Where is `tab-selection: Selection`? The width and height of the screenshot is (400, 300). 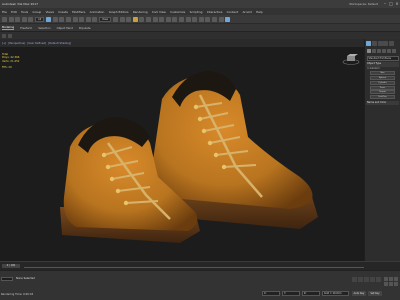 tab-selection: Selection is located at coordinates (44, 28).